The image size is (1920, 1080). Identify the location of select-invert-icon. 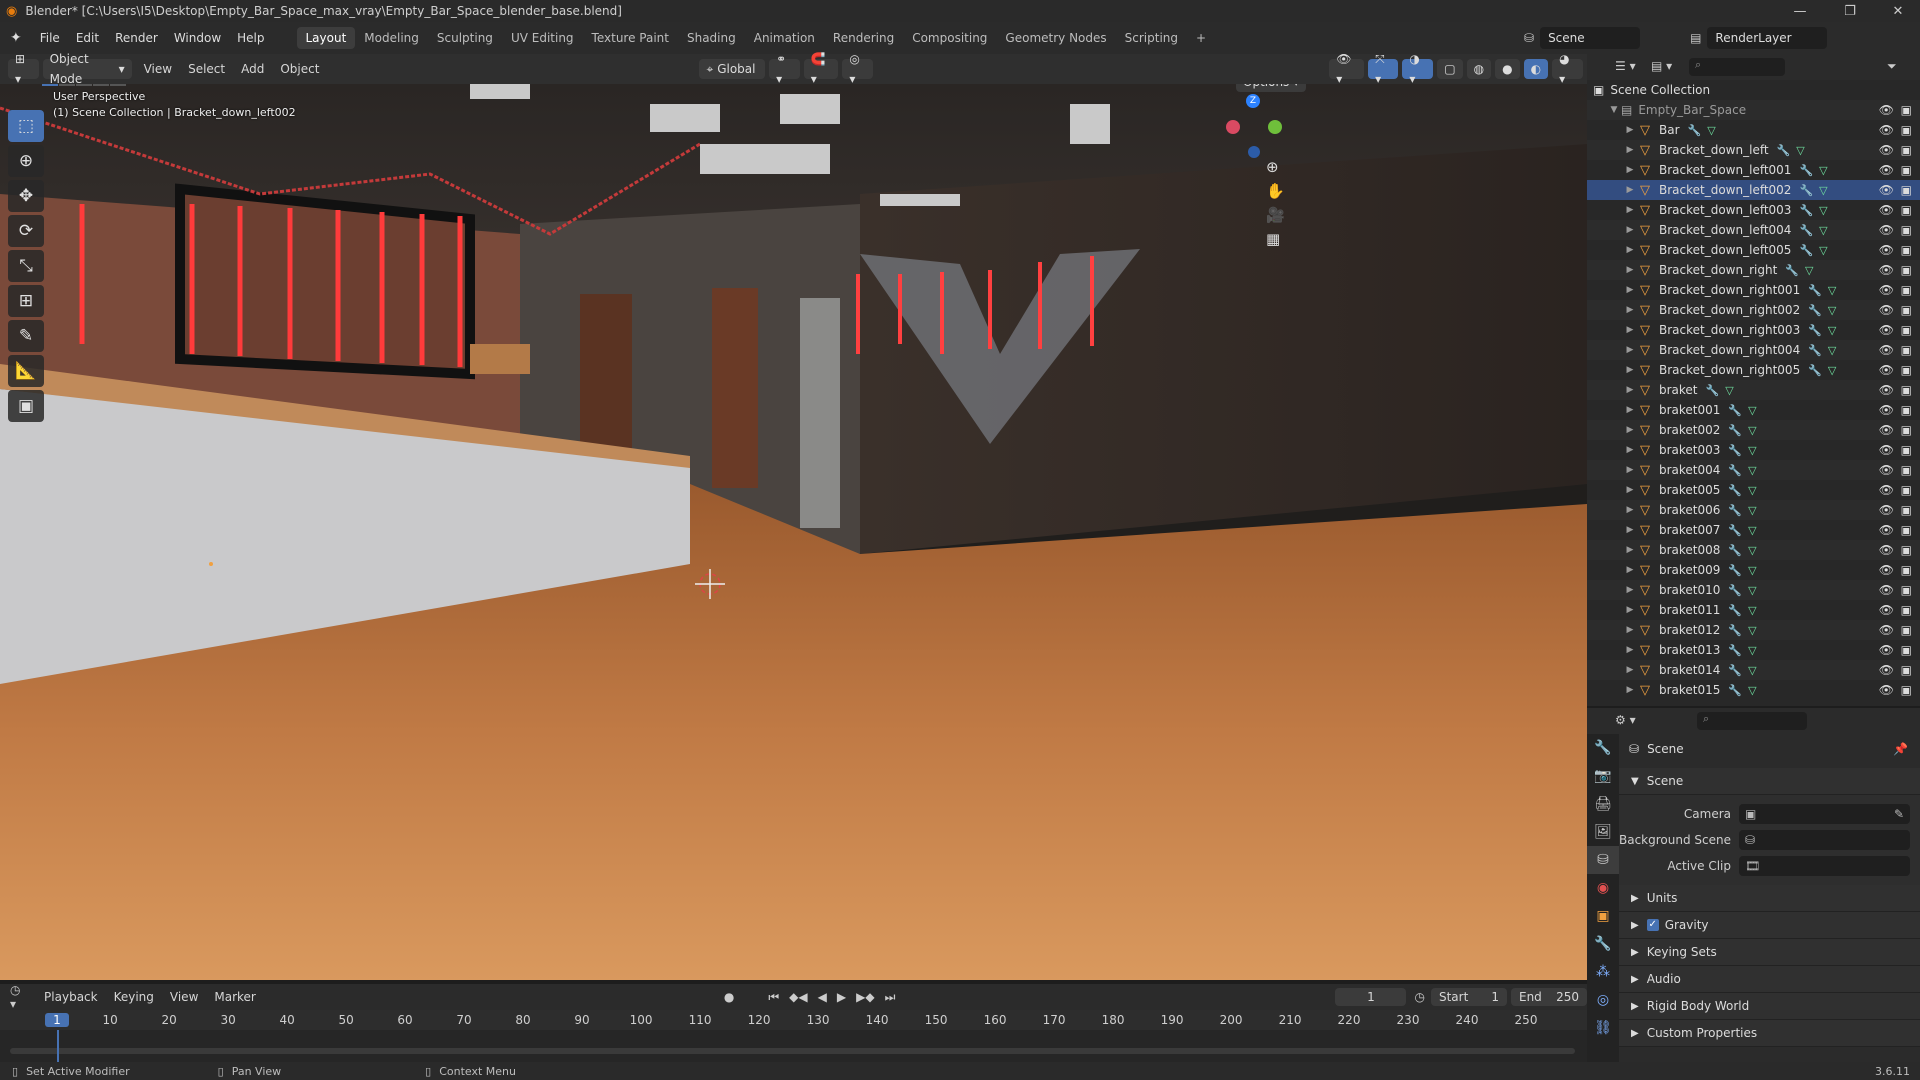
(101, 85).